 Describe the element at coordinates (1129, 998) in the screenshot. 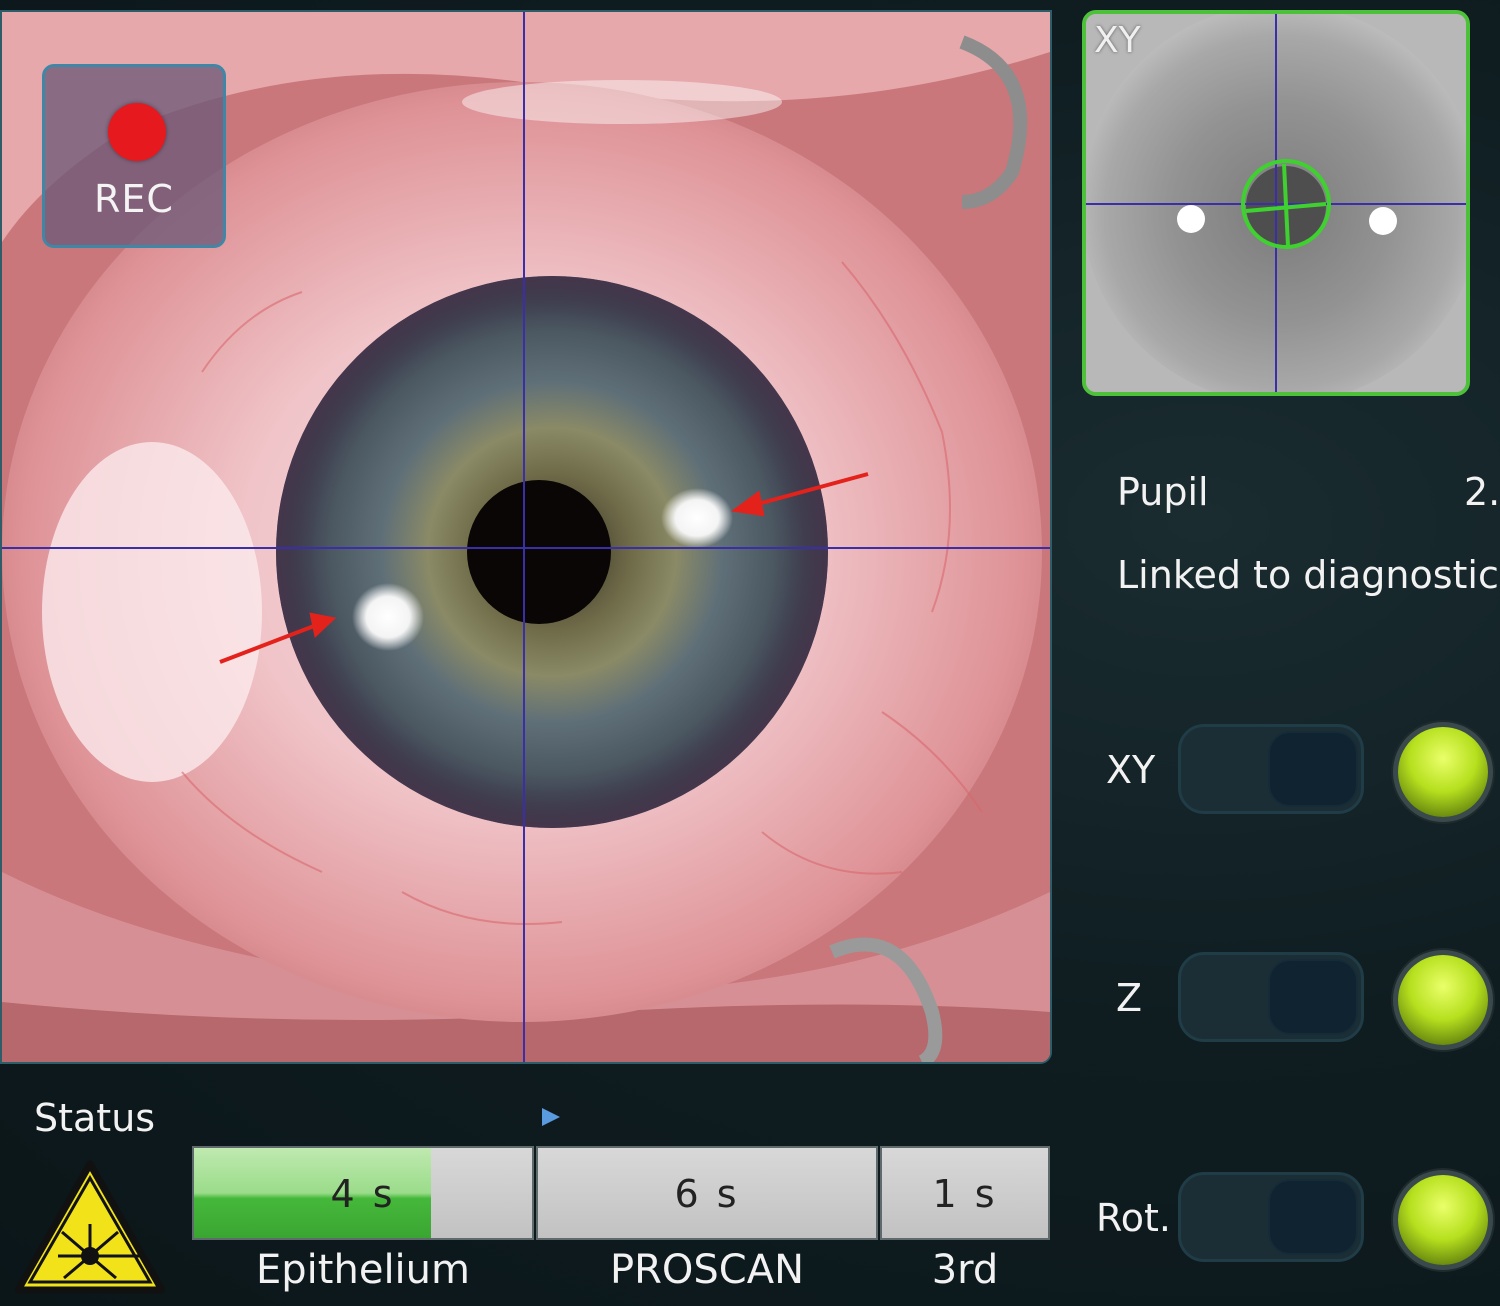

I see `z-tracking-label: Z` at that location.